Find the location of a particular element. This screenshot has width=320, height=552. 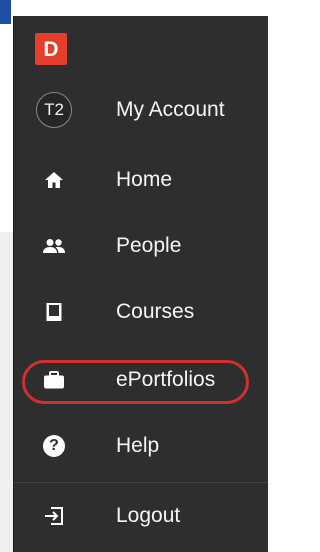

nav-item-logout: Logout is located at coordinates (141, 516).